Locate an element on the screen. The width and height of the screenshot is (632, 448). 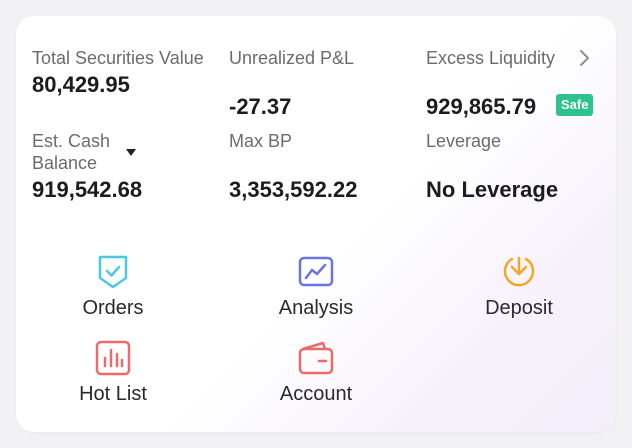
est-cash-balance-label: Est. Cash Balance is located at coordinates (79, 152).